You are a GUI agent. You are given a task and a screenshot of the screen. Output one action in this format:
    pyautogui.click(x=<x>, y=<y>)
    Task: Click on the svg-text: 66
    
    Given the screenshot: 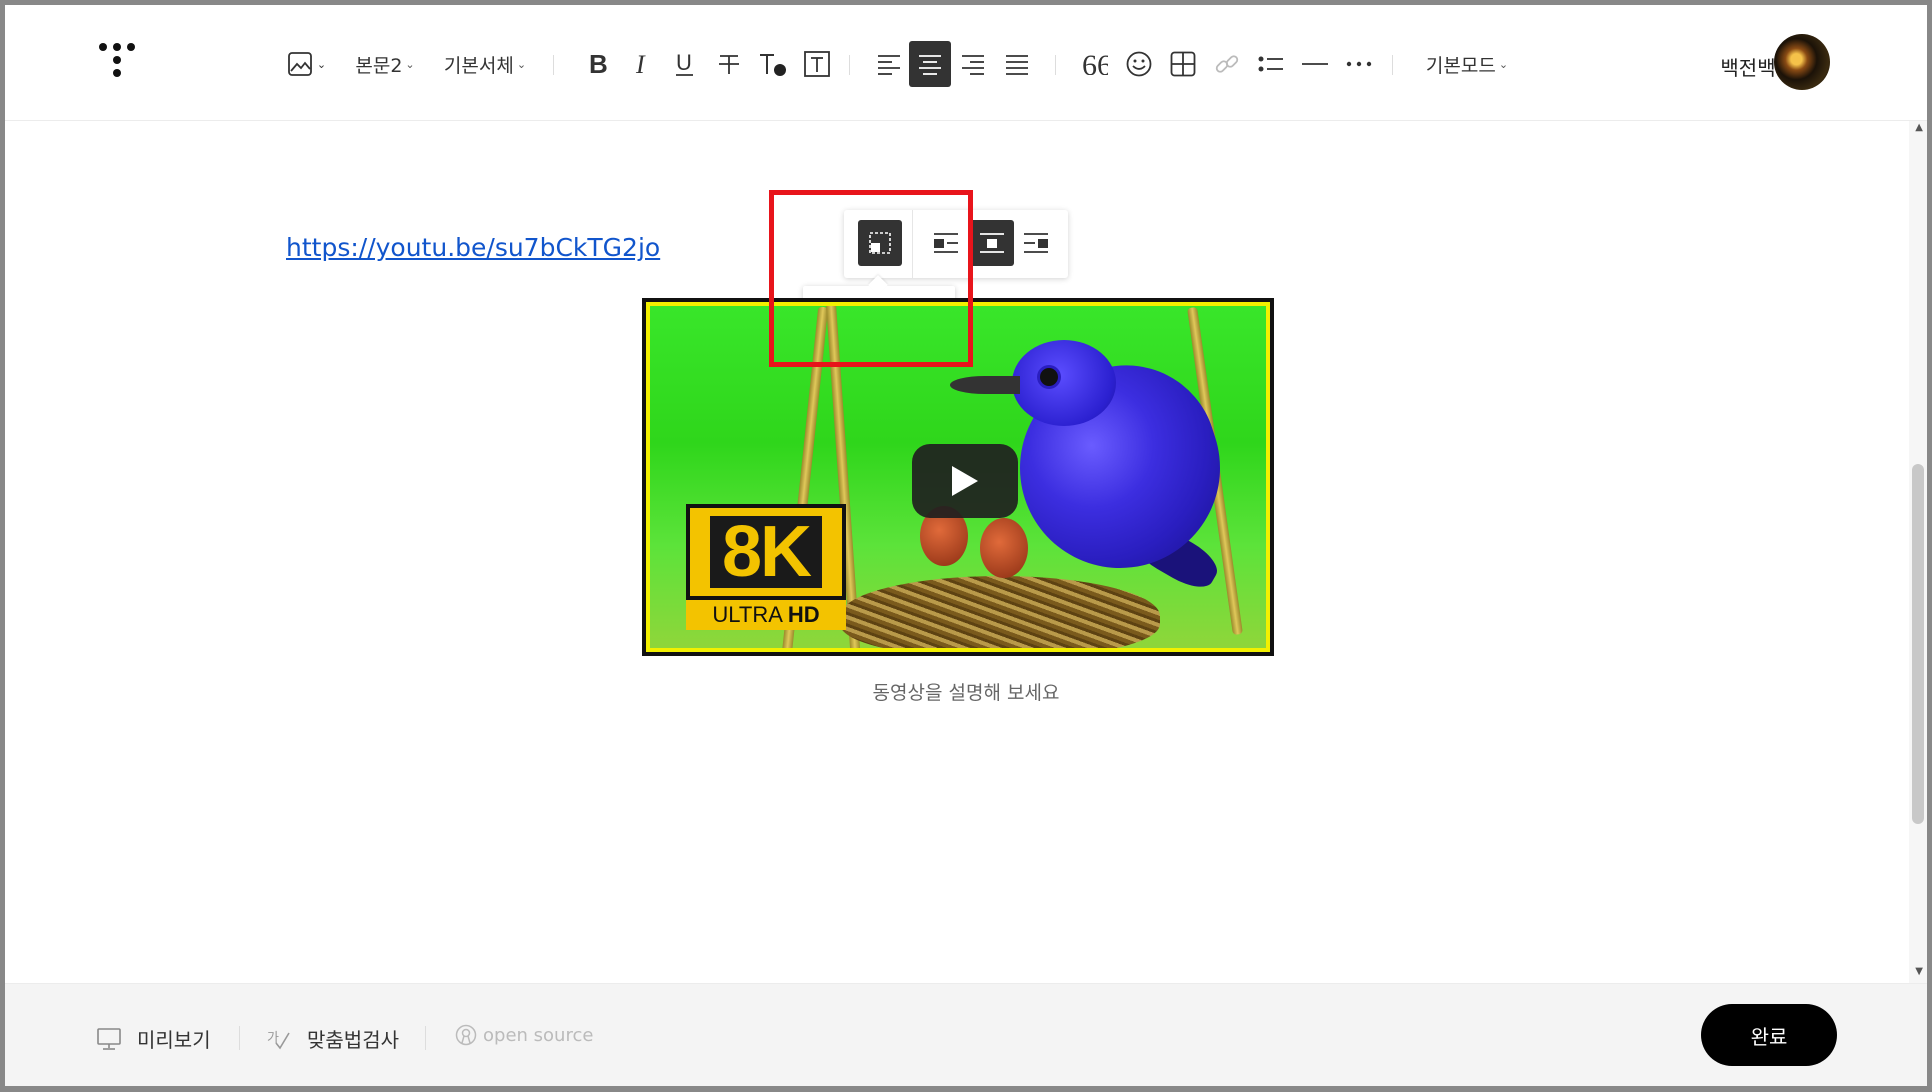 What is the action you would take?
    pyautogui.click(x=1095, y=64)
    